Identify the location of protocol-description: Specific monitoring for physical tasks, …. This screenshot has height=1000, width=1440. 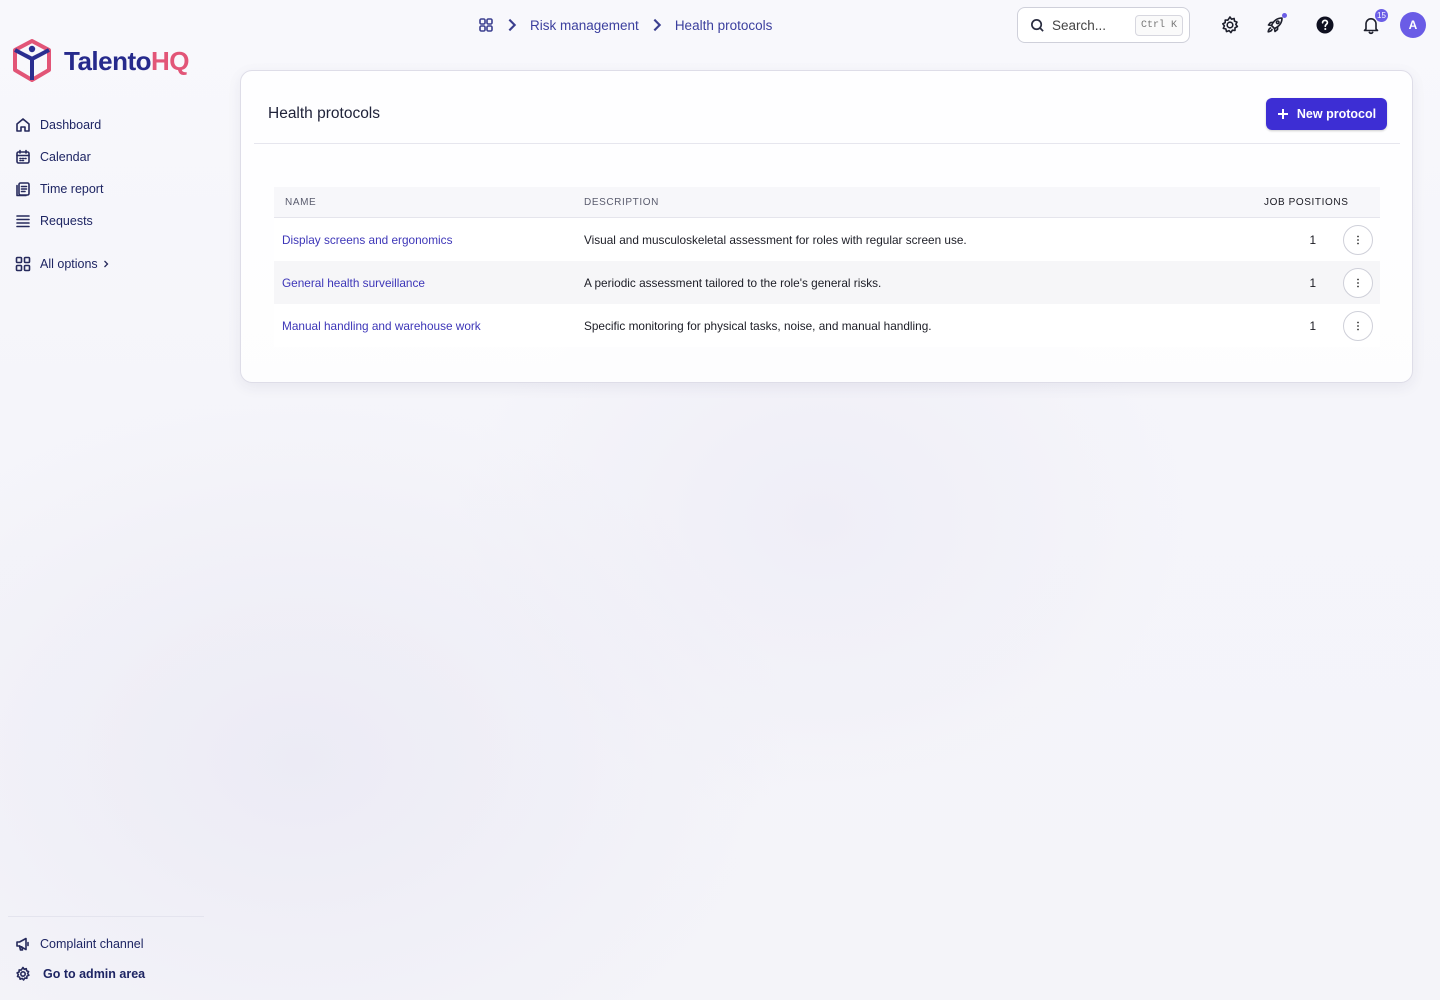
(758, 325).